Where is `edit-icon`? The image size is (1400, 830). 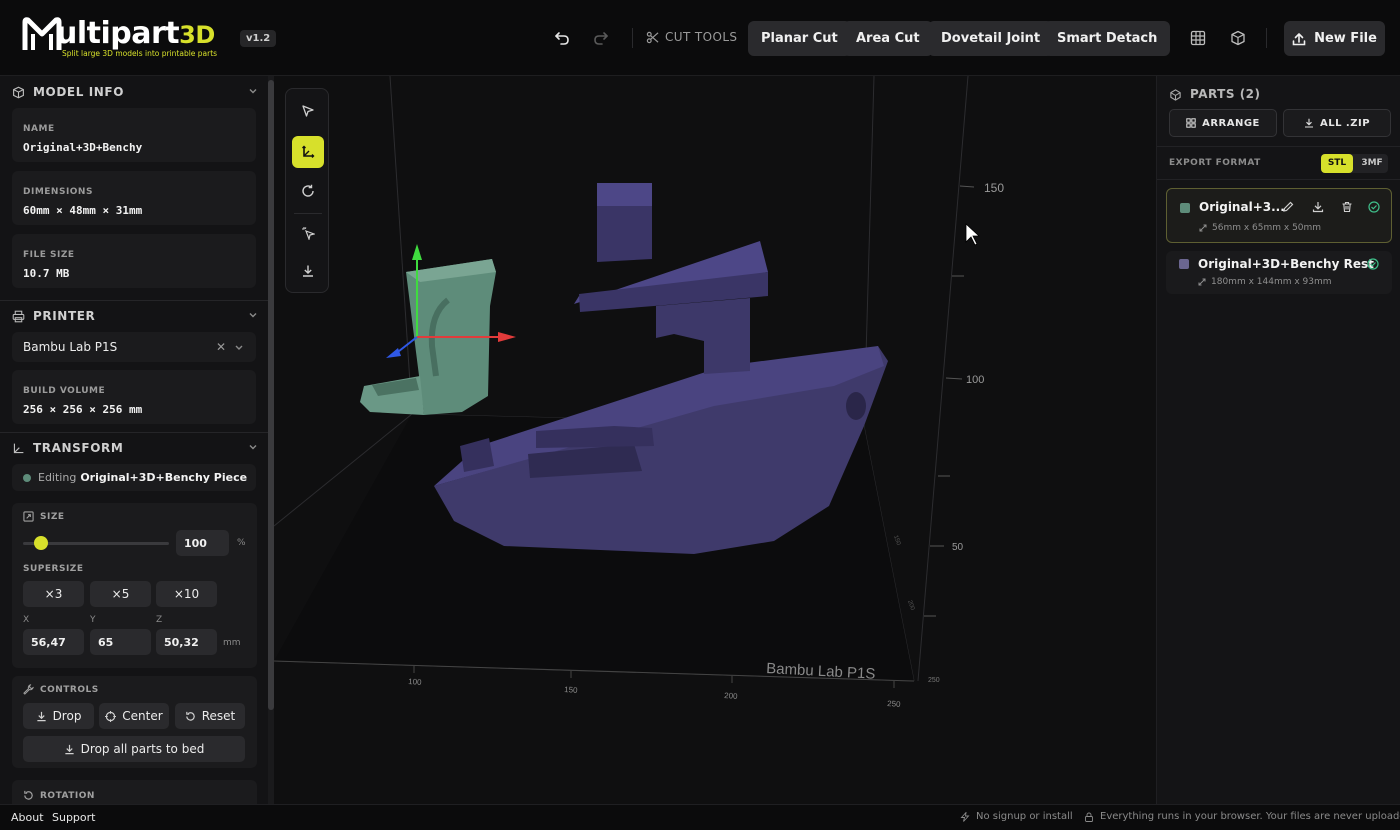
edit-icon is located at coordinates (1288, 207).